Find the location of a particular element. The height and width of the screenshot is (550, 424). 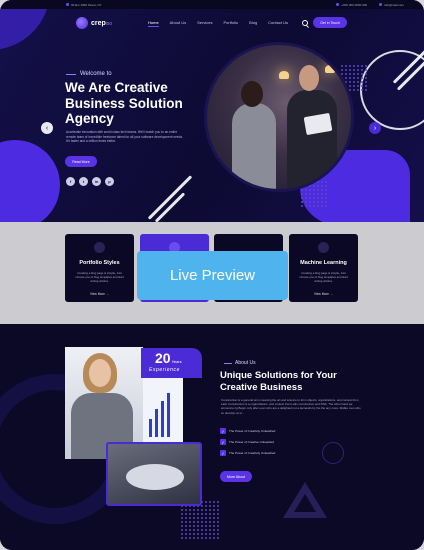

experience-badge: 20Years Experience is located at coordinates (171, 363).